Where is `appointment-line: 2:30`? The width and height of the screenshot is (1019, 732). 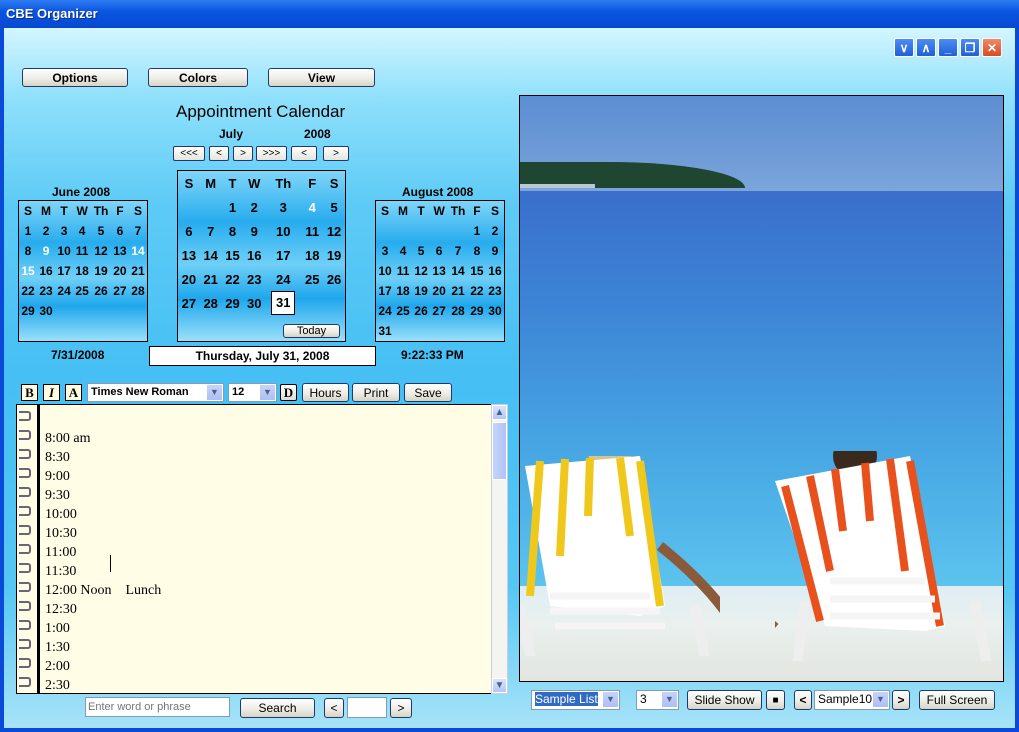
appointment-line: 2:30 is located at coordinates (103, 685).